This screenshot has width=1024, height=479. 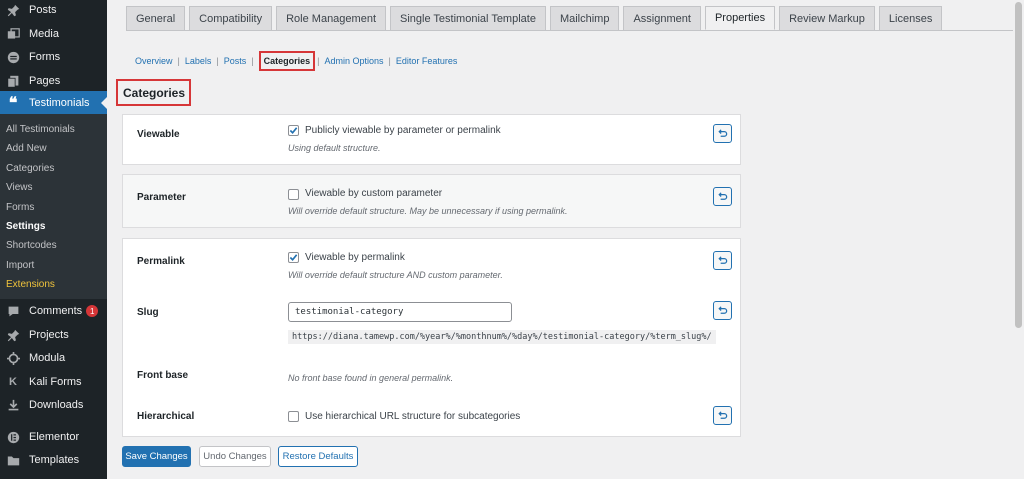 I want to click on menu-item-downloads: Downloads, so click(x=53, y=405).